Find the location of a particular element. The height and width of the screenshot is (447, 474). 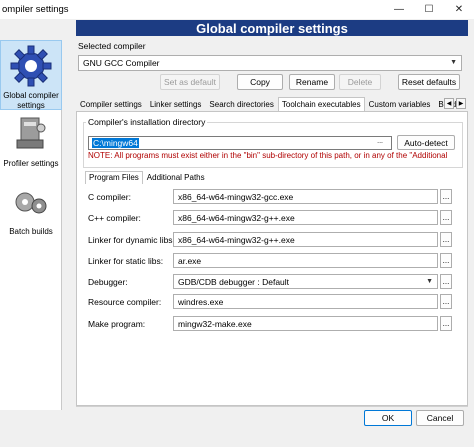

cpp-compiler-value: x86_64-w64-mingw32-g++.exe is located at coordinates (236, 217).